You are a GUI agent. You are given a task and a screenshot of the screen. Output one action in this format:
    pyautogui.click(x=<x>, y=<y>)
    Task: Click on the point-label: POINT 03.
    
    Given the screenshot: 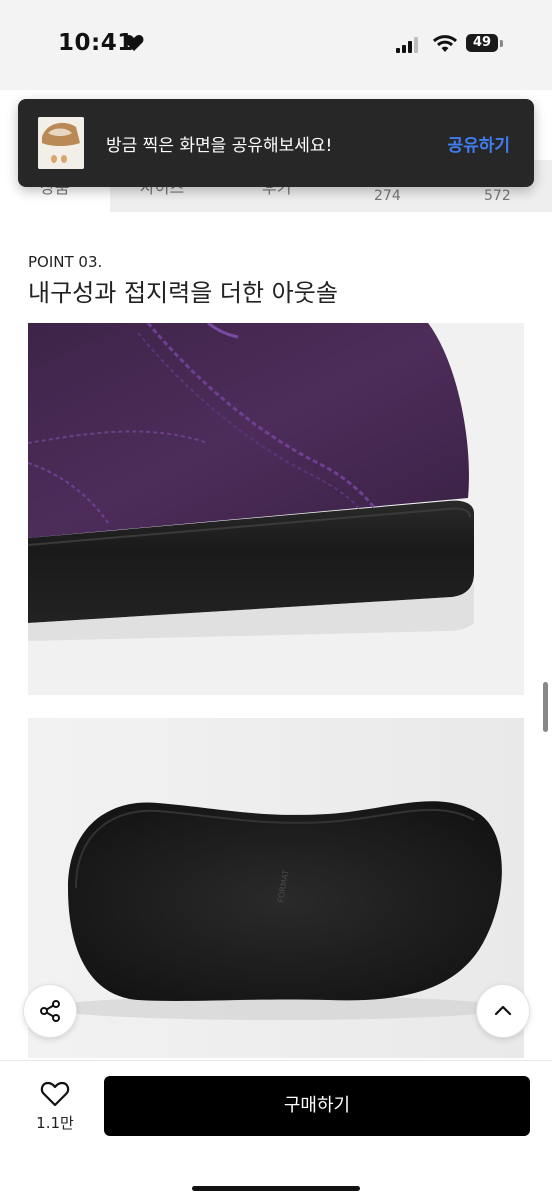 What is the action you would take?
    pyautogui.click(x=65, y=262)
    